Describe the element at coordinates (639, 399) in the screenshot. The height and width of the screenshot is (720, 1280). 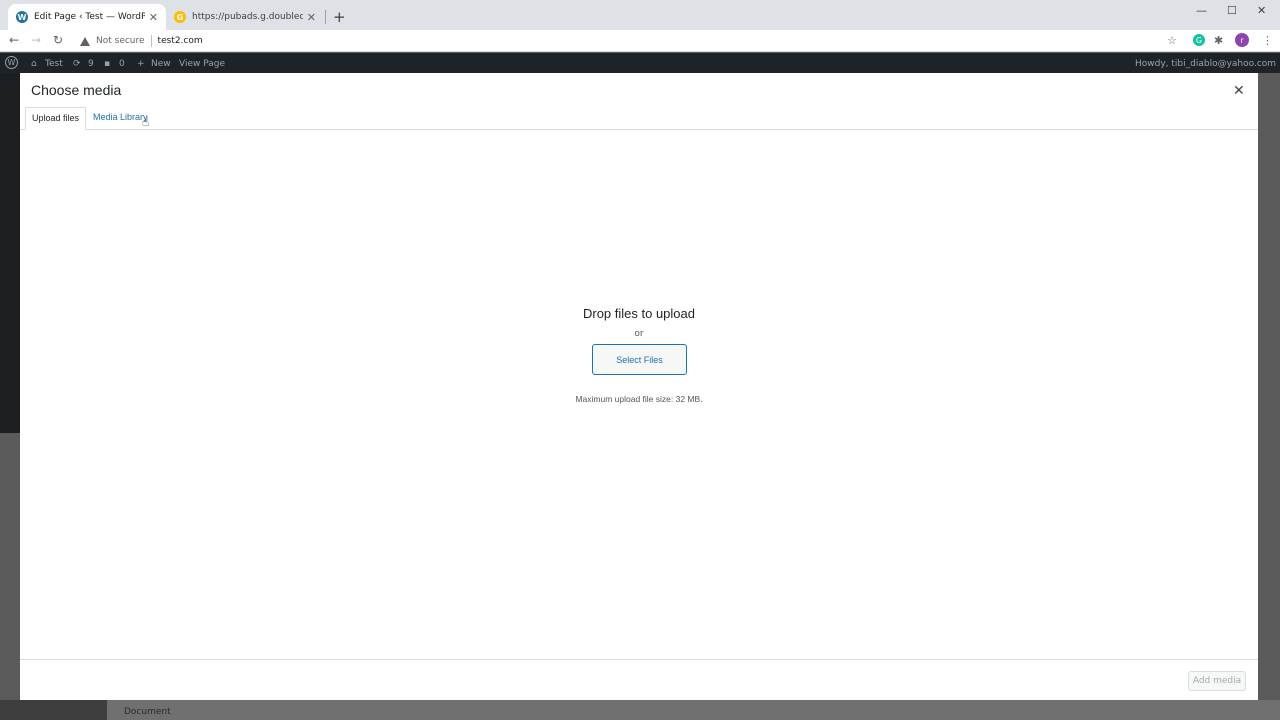
I see `max-upload-size-text: Maximum upload file size: 32 MB.` at that location.